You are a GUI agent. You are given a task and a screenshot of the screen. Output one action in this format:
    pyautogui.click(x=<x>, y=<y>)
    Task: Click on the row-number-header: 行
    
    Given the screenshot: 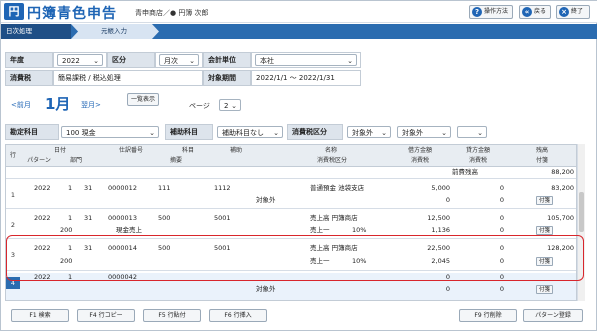 What is the action you would take?
    pyautogui.click(x=12, y=155)
    